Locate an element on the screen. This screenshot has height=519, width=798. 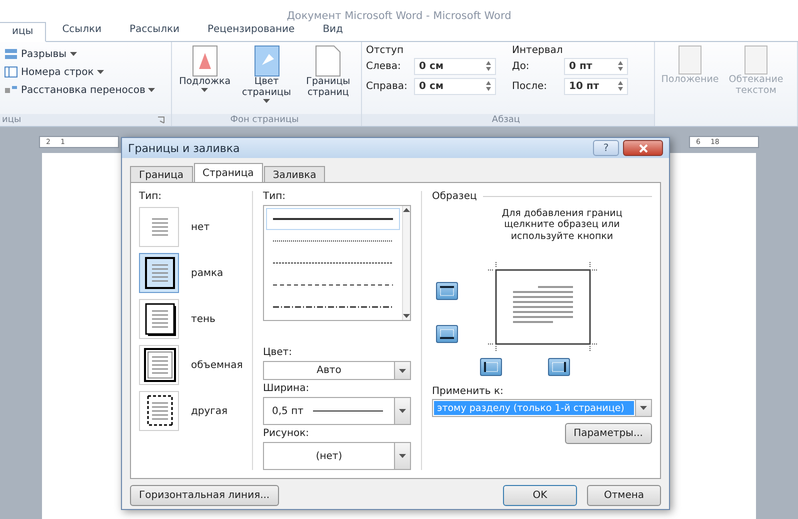
bottom-border-icon is located at coordinates (447, 334).